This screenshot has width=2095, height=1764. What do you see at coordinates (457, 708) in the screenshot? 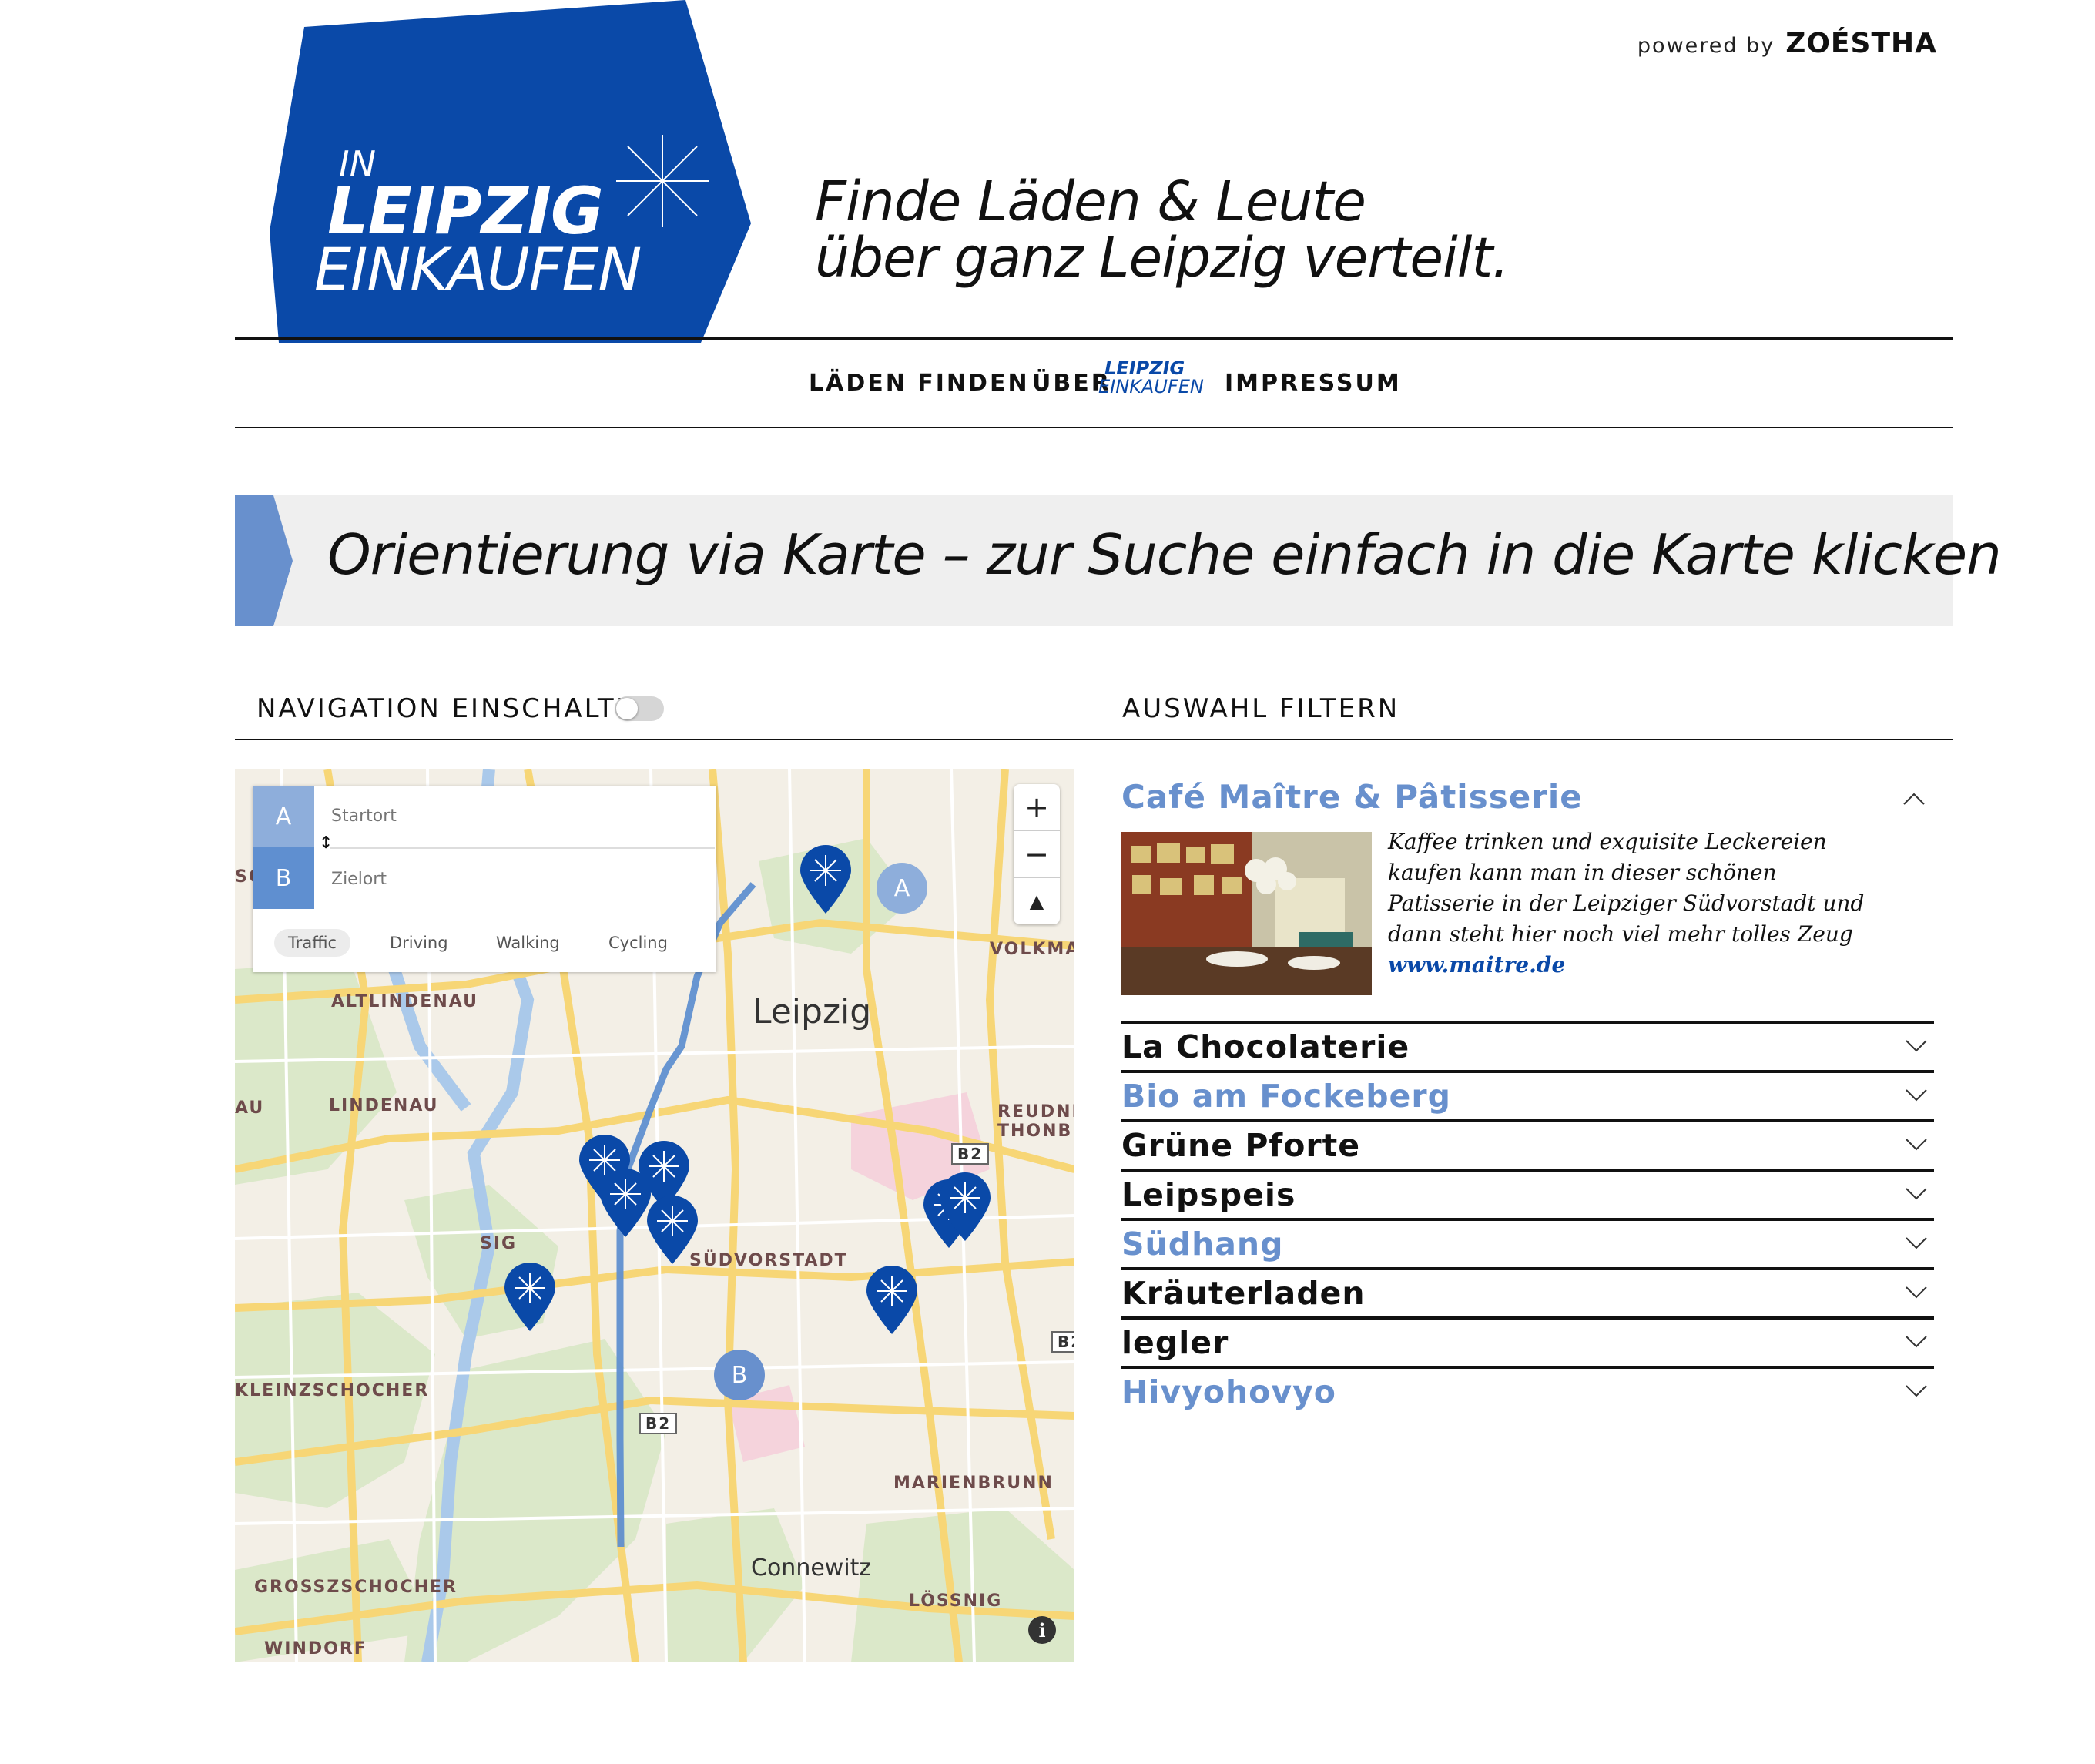
I see `navigation-section-title: NAVIGATION EINSCHALTEN` at bounding box center [457, 708].